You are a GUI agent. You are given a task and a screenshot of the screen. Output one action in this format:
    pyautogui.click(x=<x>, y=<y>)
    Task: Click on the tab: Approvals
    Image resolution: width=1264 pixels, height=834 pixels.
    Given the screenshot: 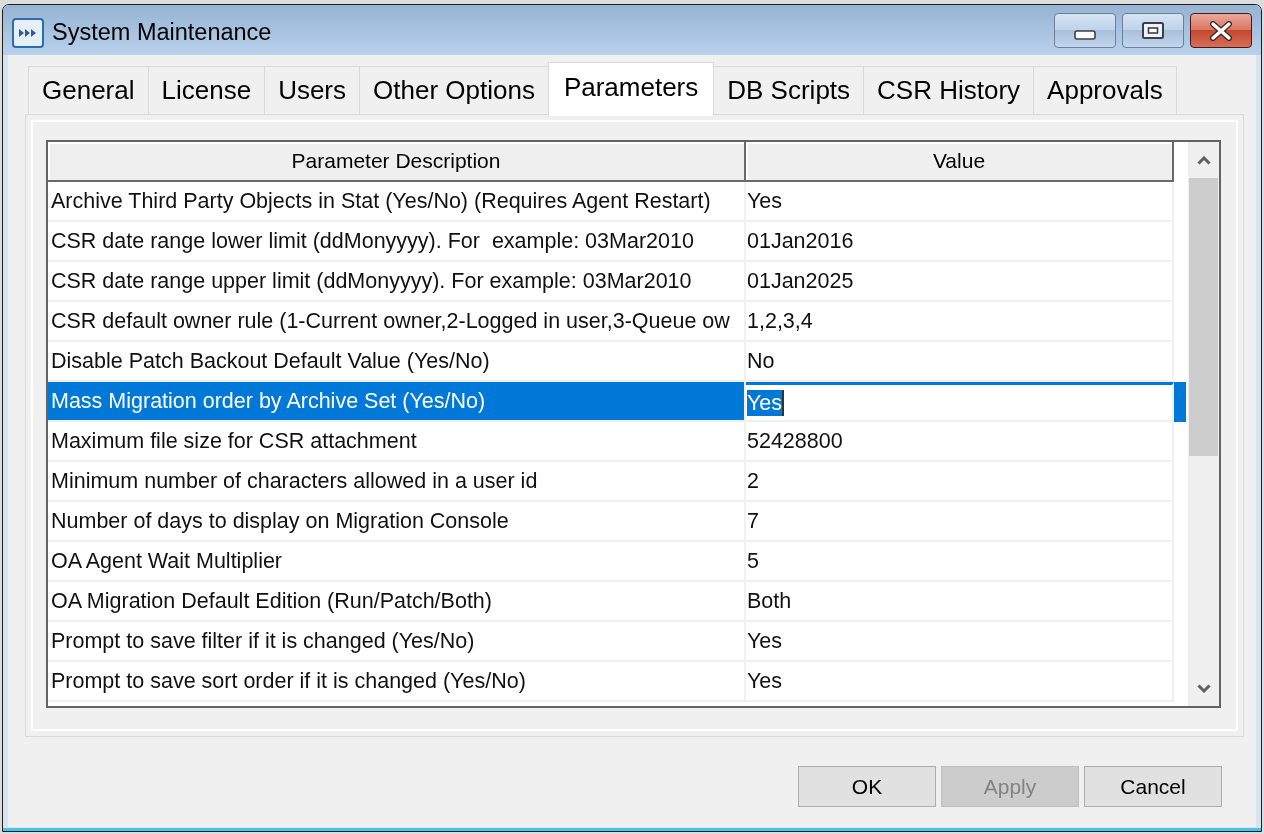 What is the action you would take?
    pyautogui.click(x=1105, y=90)
    